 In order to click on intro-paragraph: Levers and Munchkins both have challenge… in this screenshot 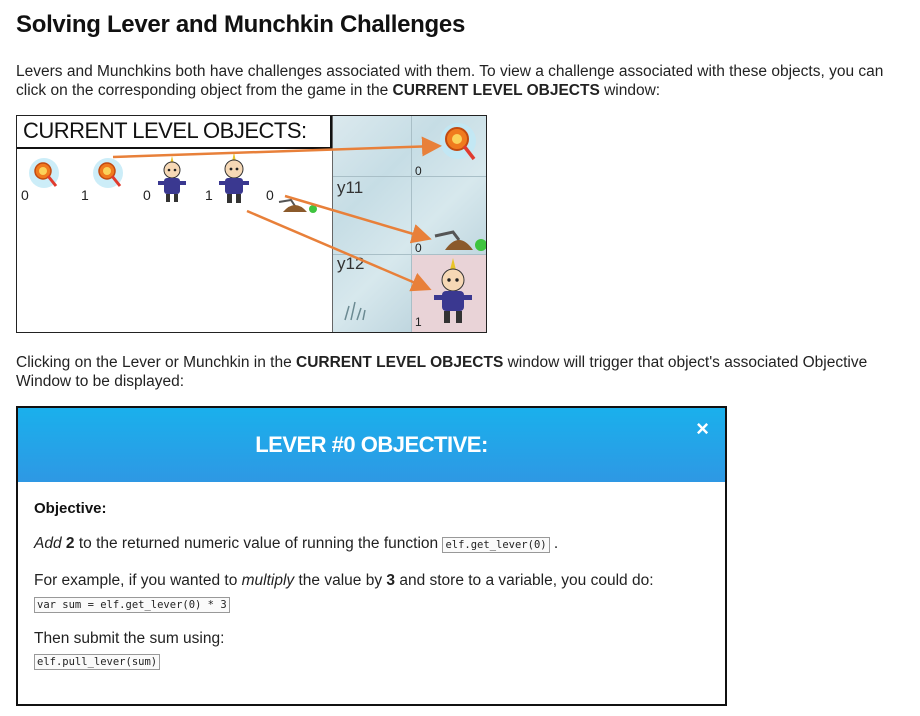, I will do `click(456, 81)`.